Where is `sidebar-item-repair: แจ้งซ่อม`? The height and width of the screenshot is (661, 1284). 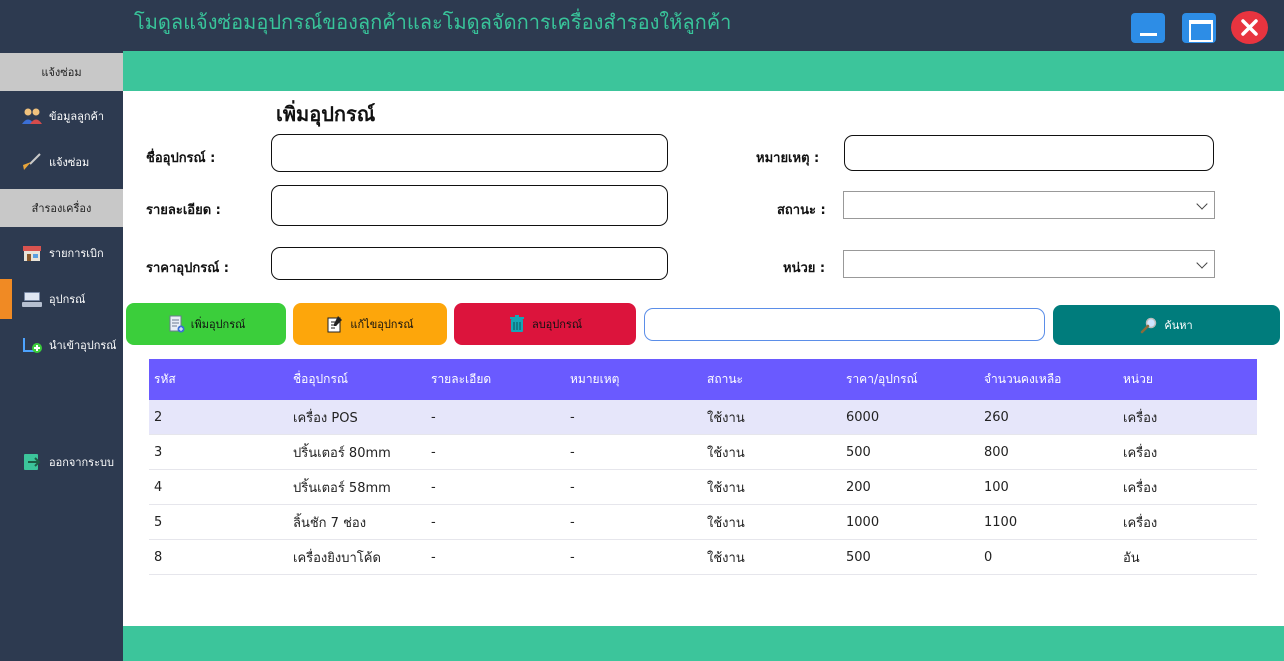 sidebar-item-repair: แจ้งซ่อม is located at coordinates (61, 162).